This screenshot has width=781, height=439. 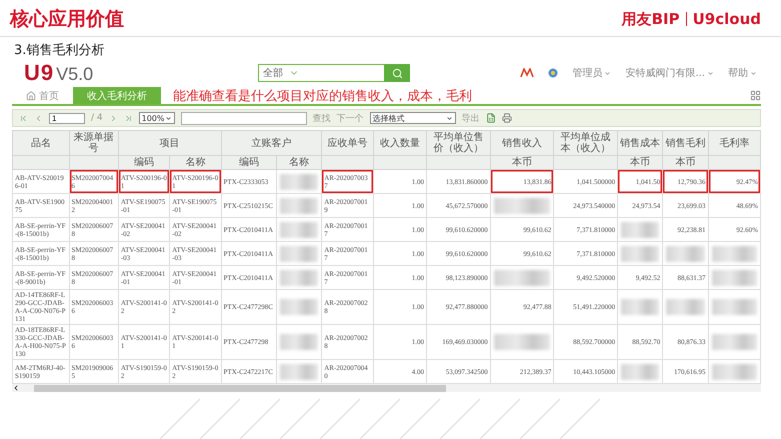 What do you see at coordinates (93, 143) in the screenshot?
I see `column-header: 来源单据号` at bounding box center [93, 143].